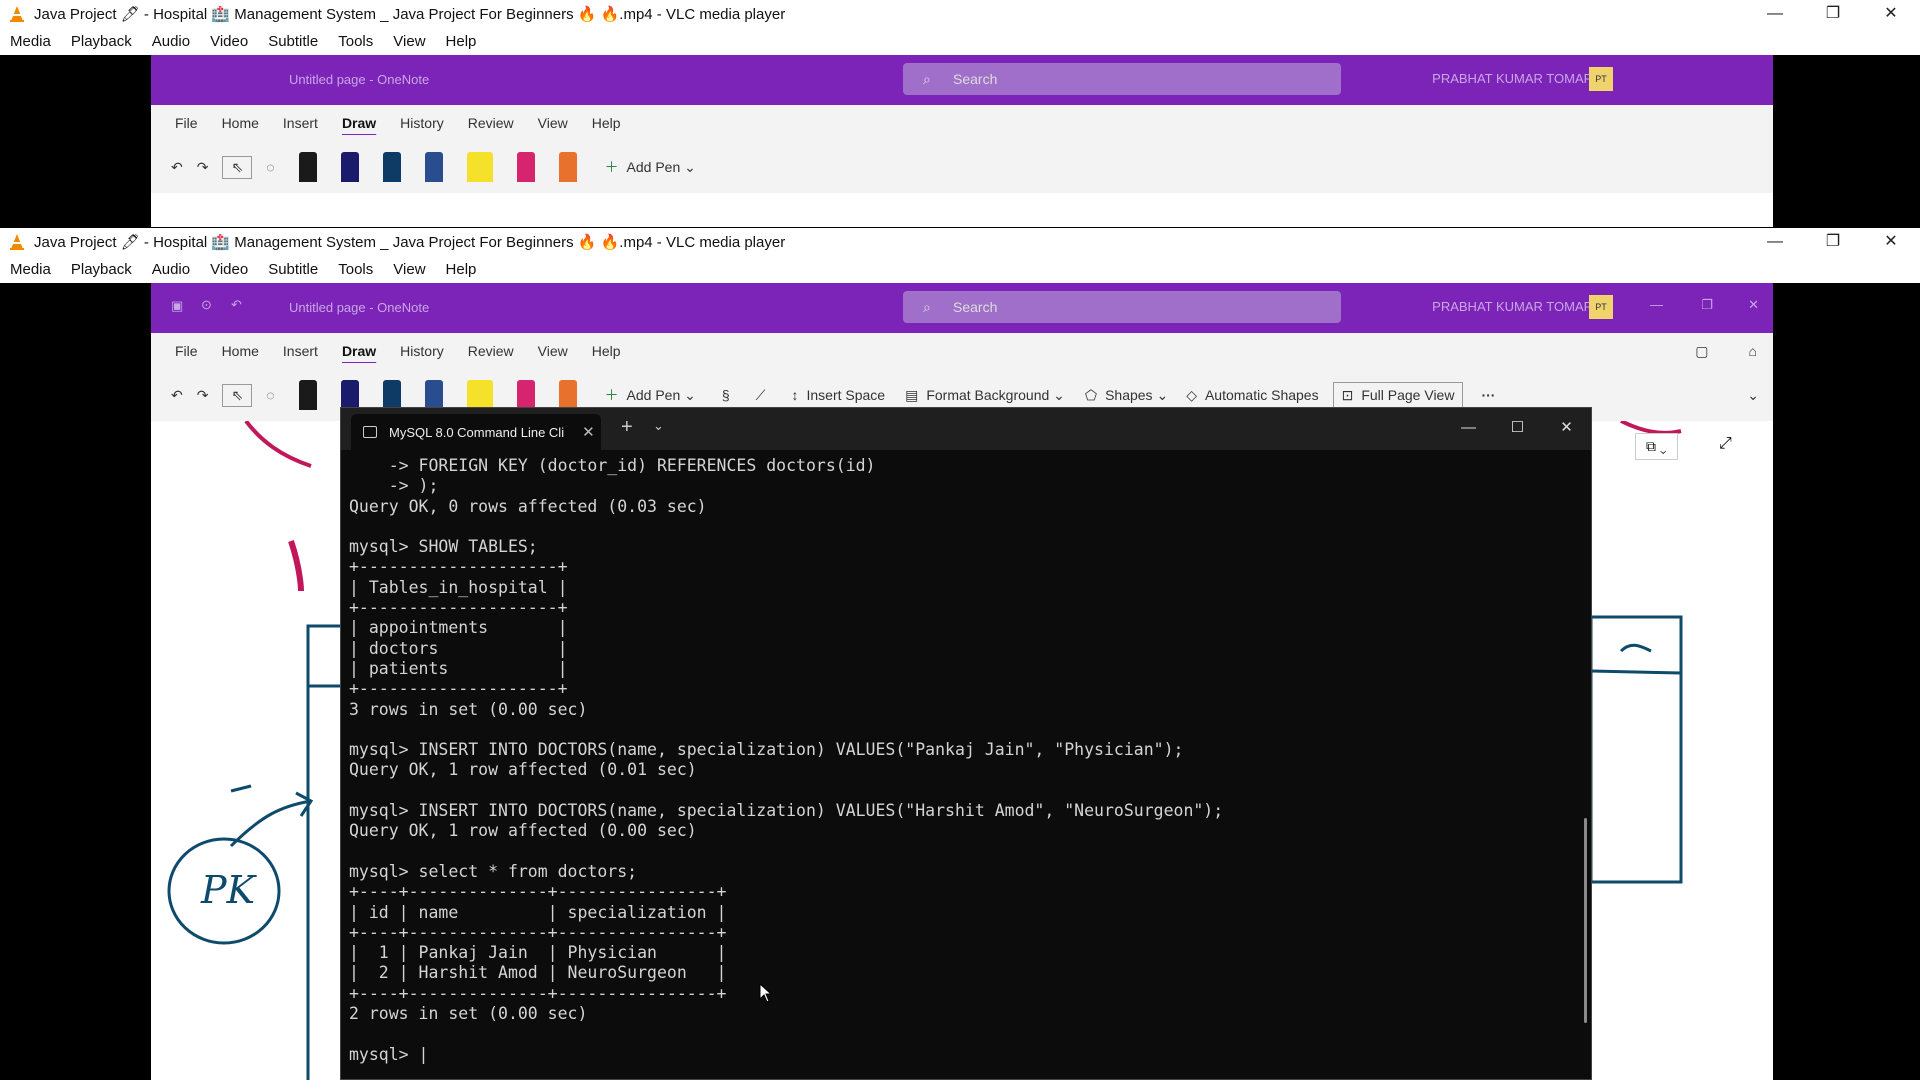 The height and width of the screenshot is (1080, 1920). What do you see at coordinates (1656, 446) in the screenshot?
I see `page-copy-button: ⧉ ⌄` at bounding box center [1656, 446].